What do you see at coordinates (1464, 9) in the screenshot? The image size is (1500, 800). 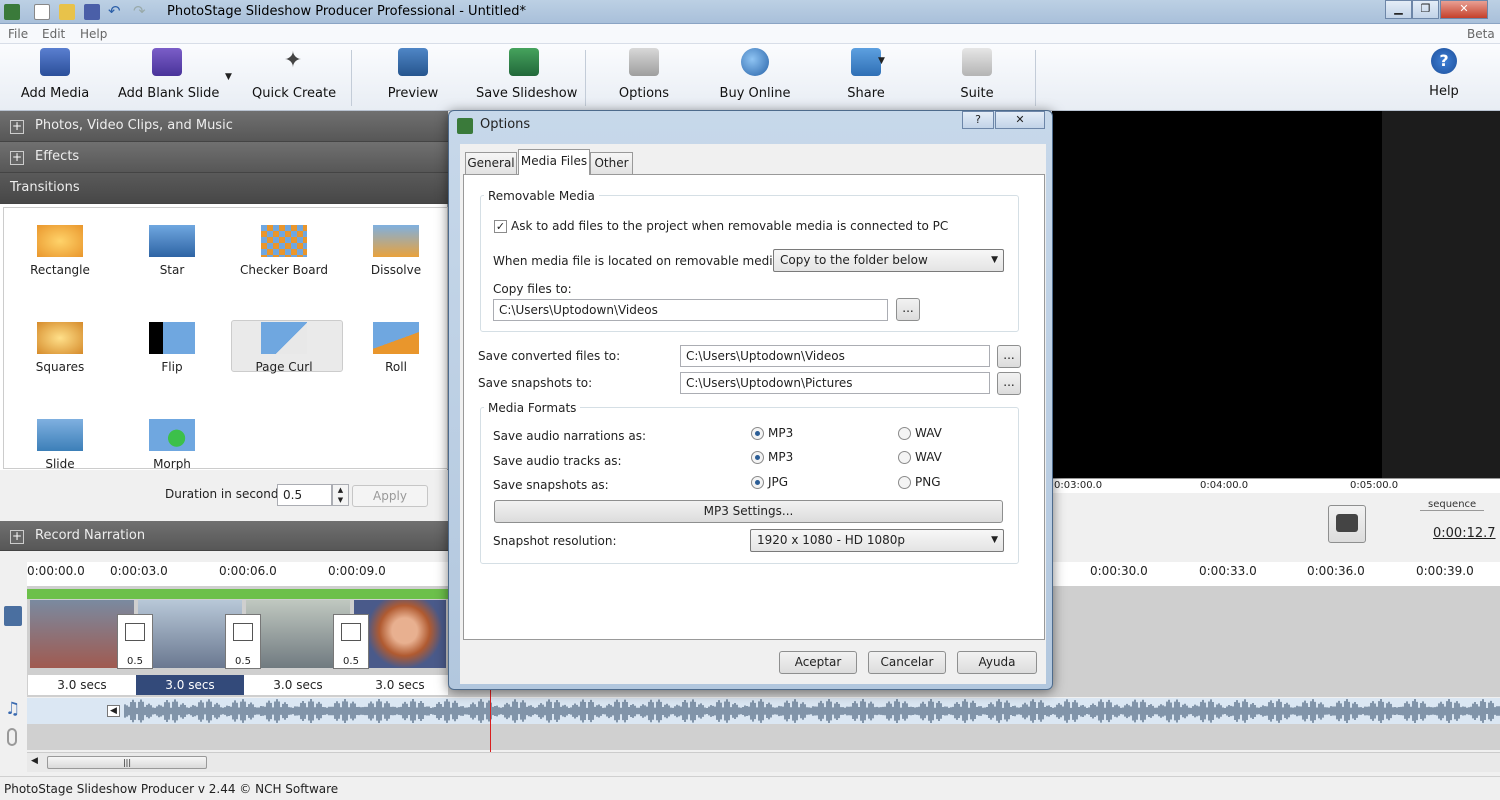 I see `close-button: ✕` at bounding box center [1464, 9].